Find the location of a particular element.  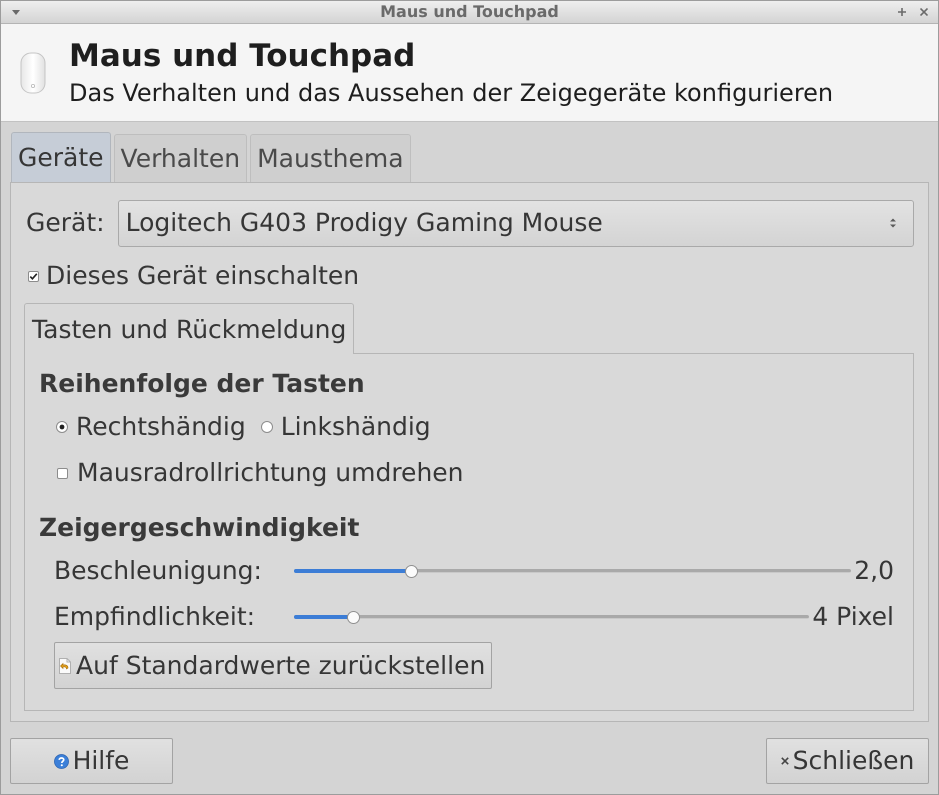

tab: Geräte is located at coordinates (61, 157).